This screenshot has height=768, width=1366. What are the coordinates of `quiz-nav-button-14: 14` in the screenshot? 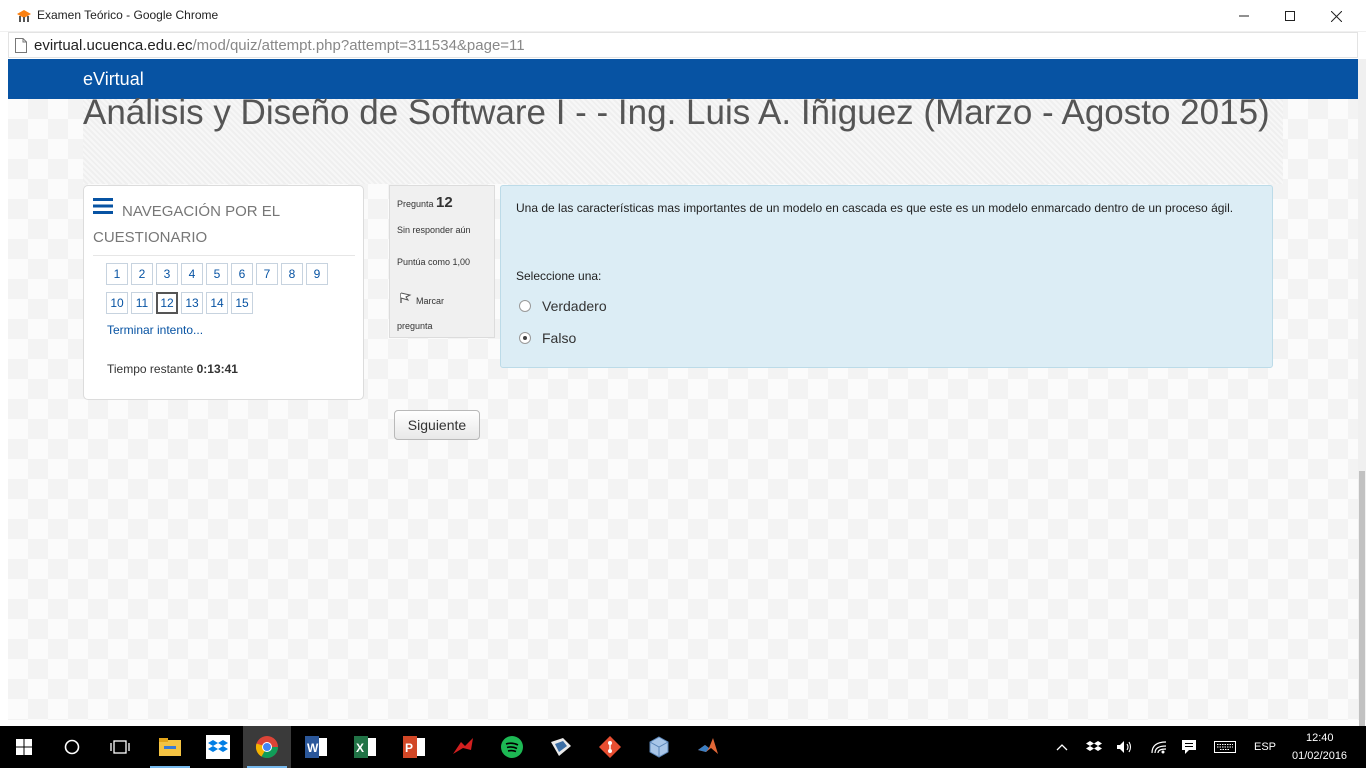 It's located at (217, 303).